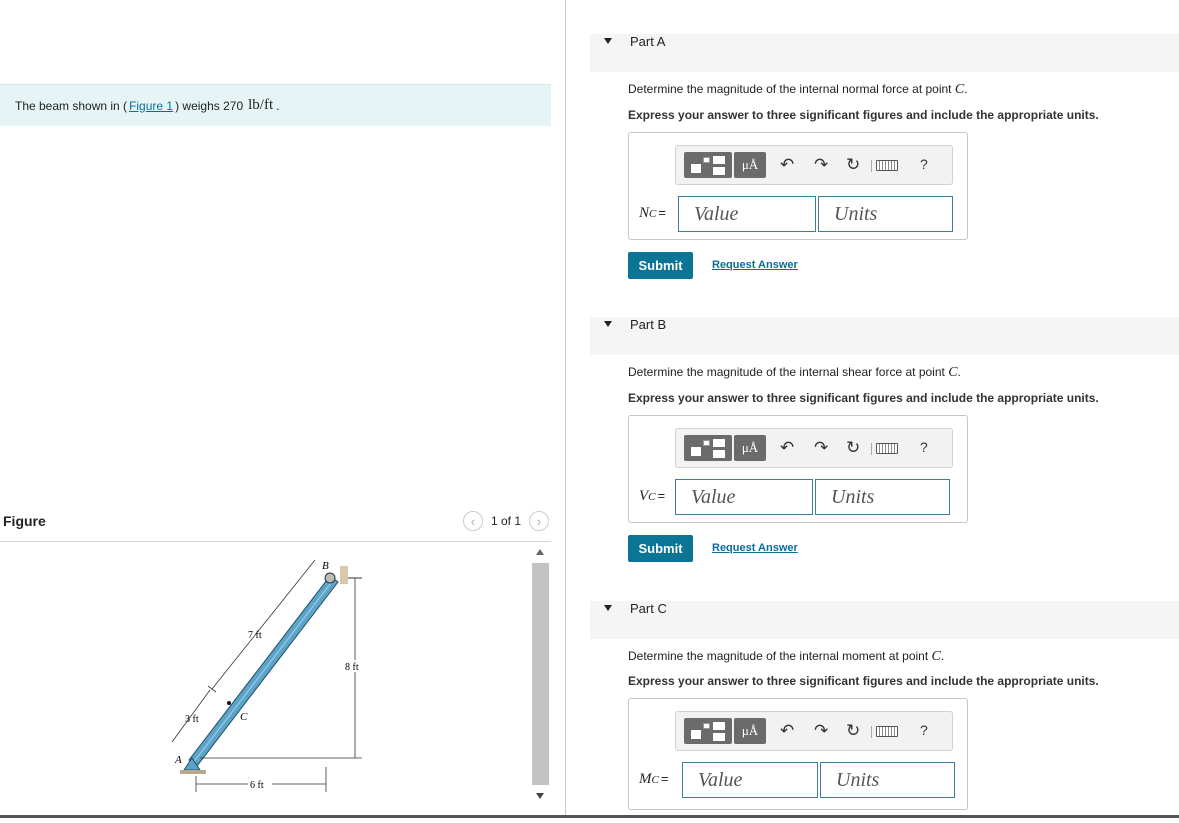 The width and height of the screenshot is (1179, 823). What do you see at coordinates (798, 186) in the screenshot?
I see `part-a-answer-box: μÅ ↶ ↷ ↻ ? NC = Value Units` at bounding box center [798, 186].